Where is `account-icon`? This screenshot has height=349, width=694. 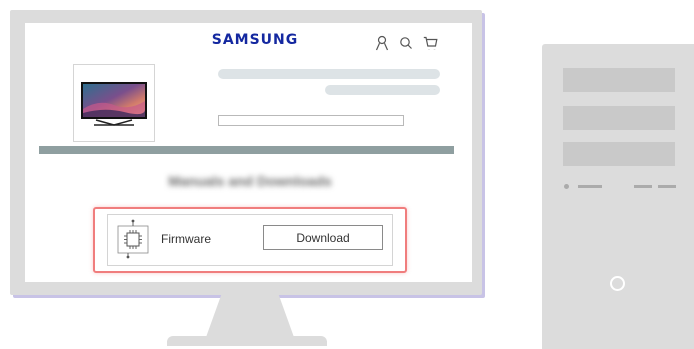 account-icon is located at coordinates (382, 43).